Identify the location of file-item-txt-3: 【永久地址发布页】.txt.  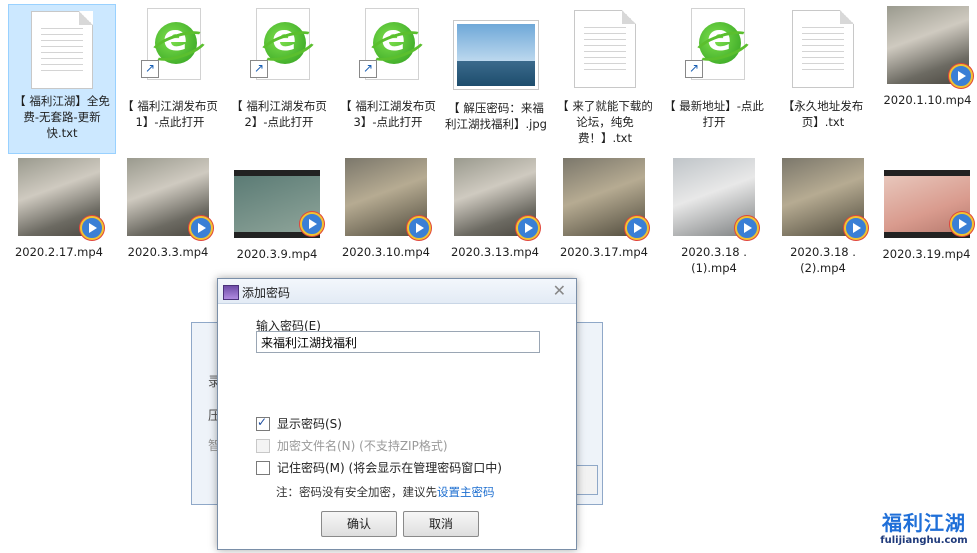
(823, 70).